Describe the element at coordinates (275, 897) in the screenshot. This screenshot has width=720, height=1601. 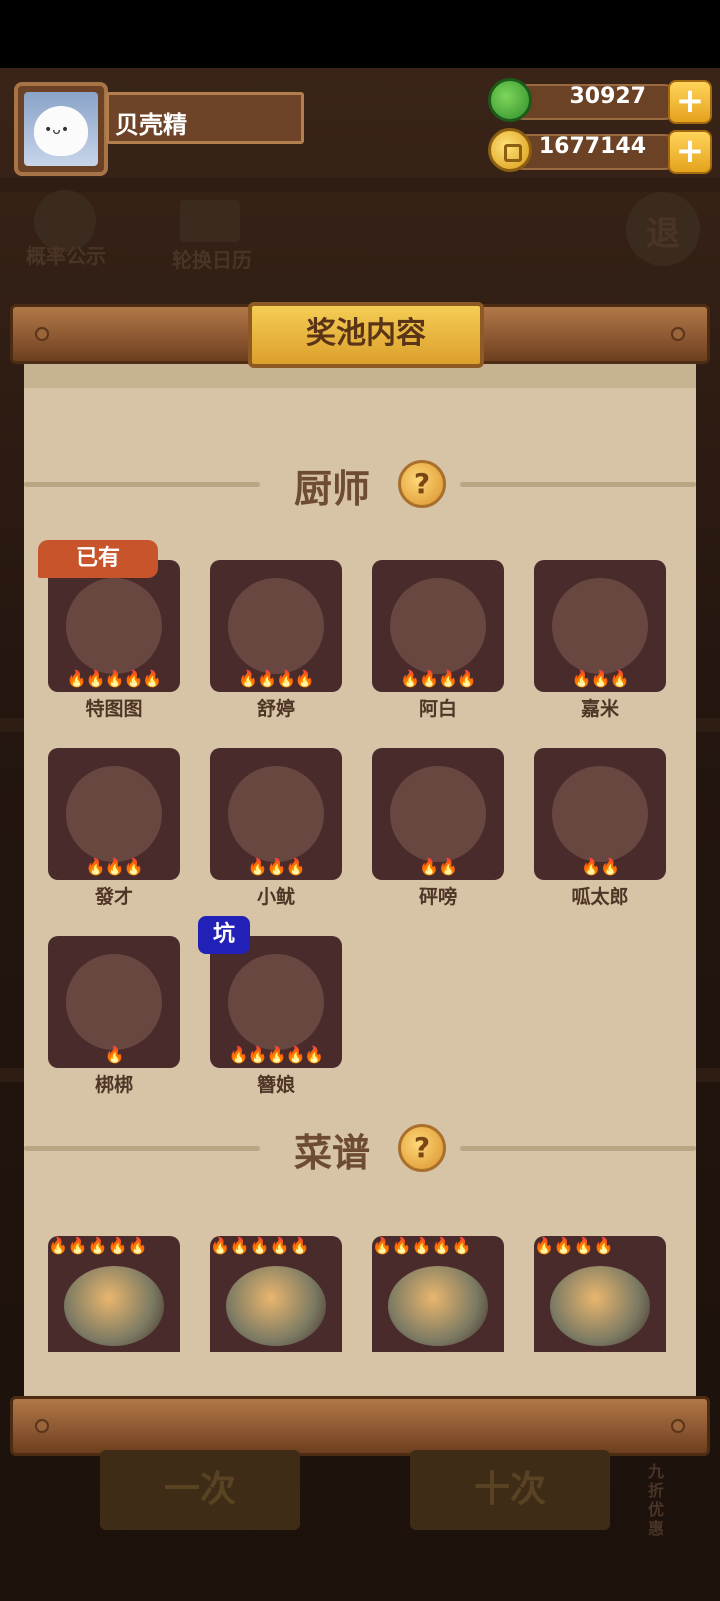
I see `chef-name: 小鱿` at that location.